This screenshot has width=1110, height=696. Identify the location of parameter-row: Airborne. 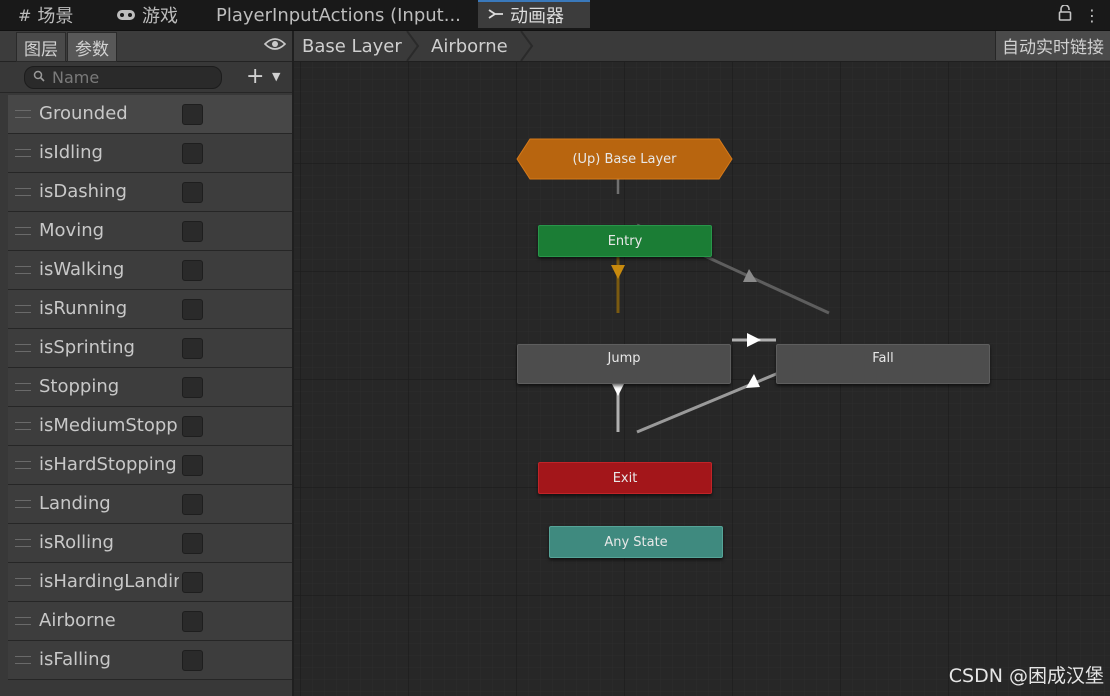
(150, 621).